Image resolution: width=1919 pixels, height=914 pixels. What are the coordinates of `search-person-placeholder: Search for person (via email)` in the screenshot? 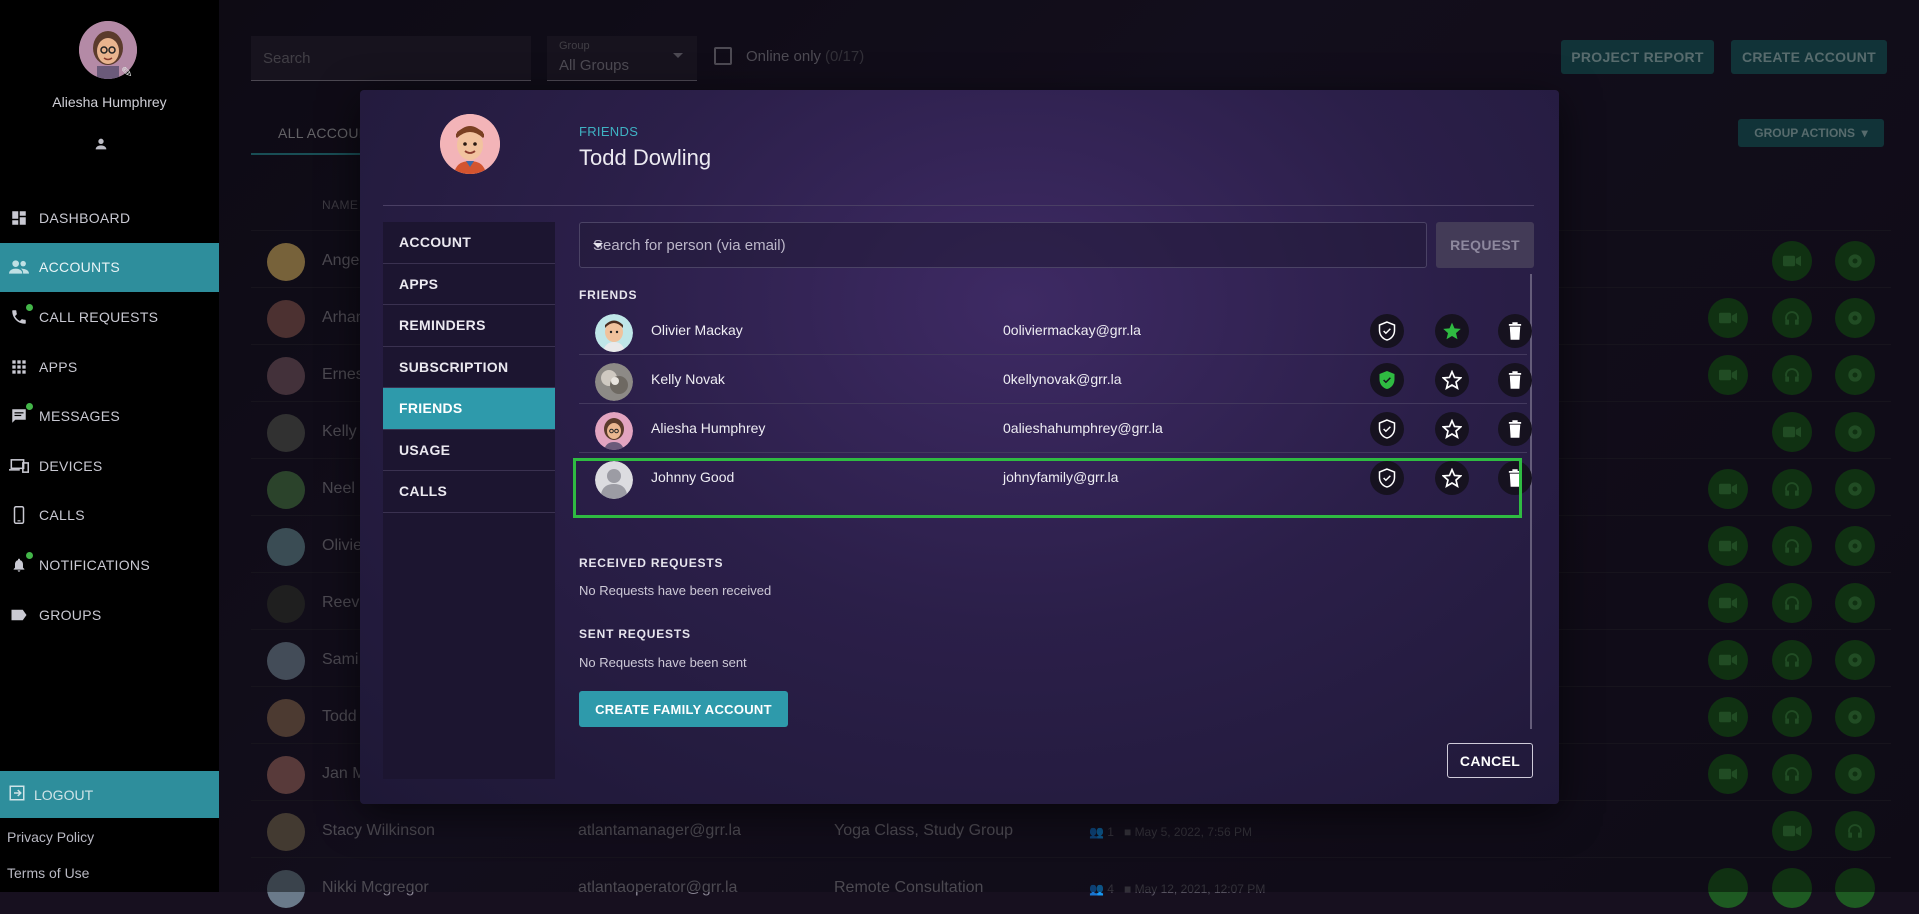 It's located at (689, 245).